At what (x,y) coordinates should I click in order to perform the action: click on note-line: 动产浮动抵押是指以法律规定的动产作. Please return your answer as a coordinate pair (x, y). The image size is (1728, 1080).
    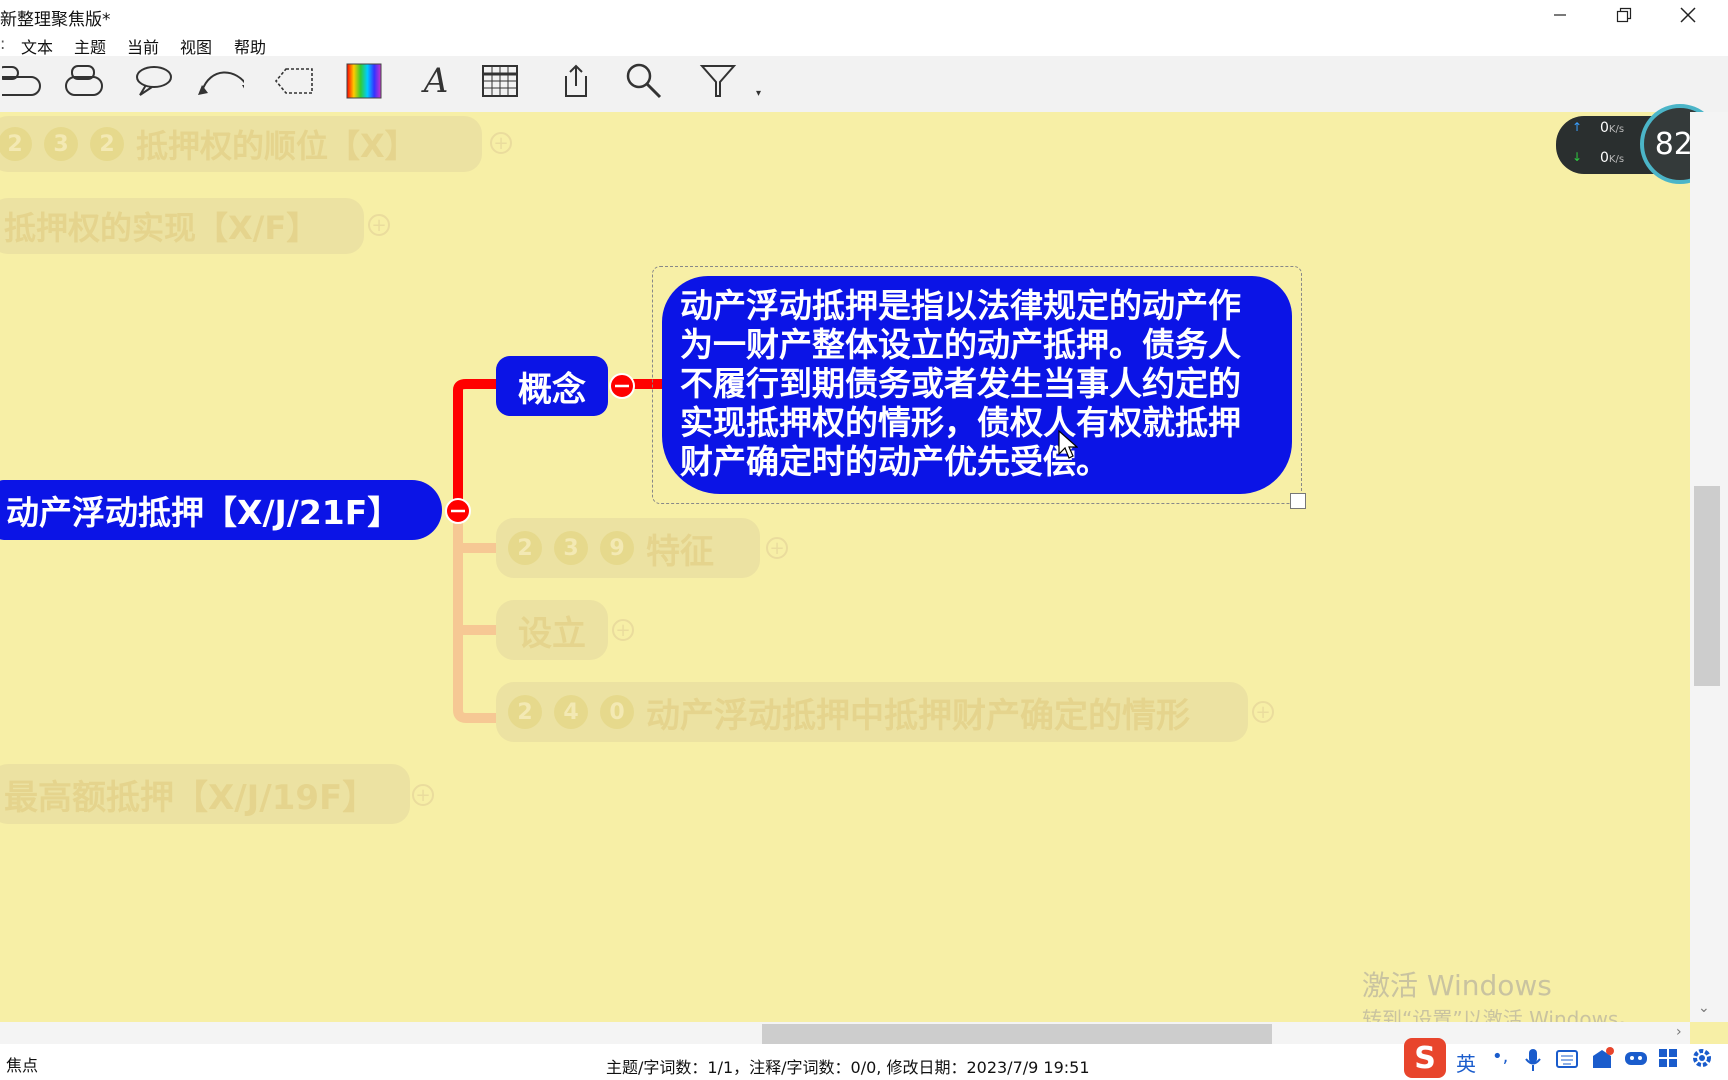
    Looking at the image, I should click on (960, 305).